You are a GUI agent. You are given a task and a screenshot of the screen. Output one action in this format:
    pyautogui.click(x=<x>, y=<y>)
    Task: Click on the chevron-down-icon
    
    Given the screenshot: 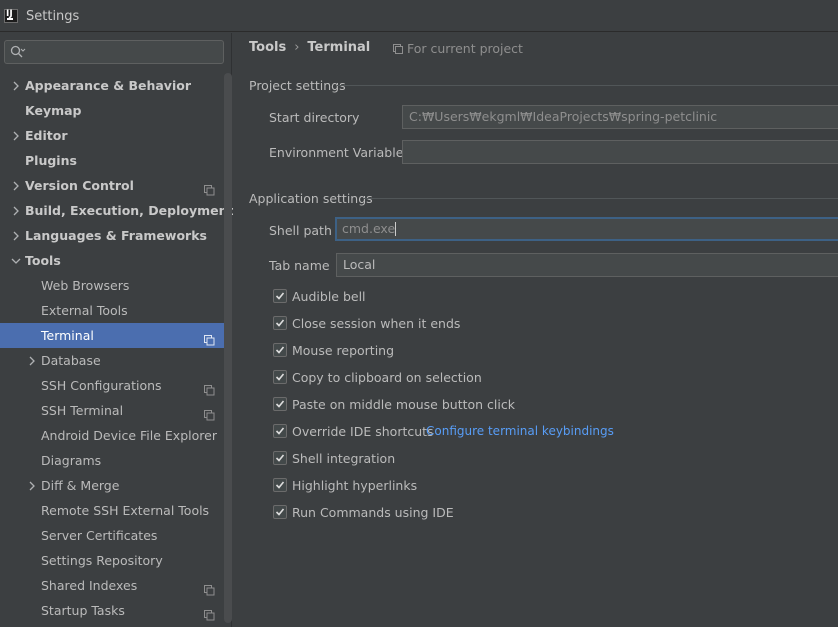 What is the action you would take?
    pyautogui.click(x=15, y=260)
    